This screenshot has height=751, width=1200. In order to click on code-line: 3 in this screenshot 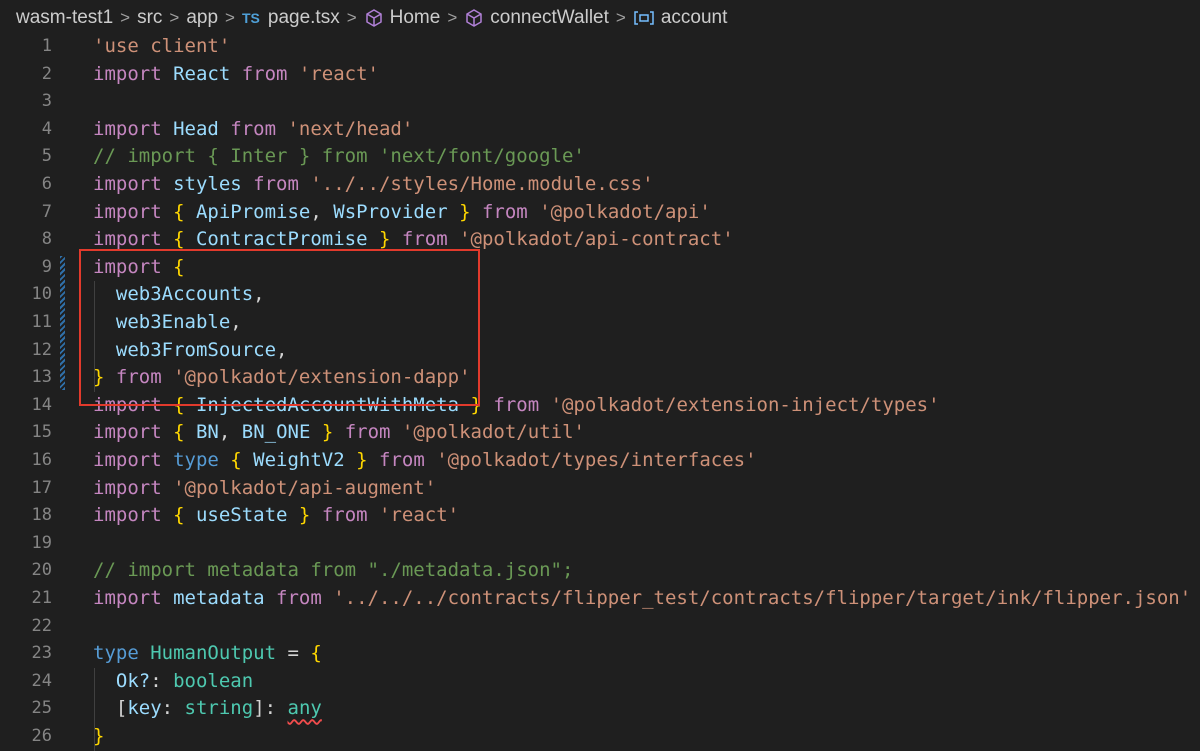, I will do `click(600, 102)`.